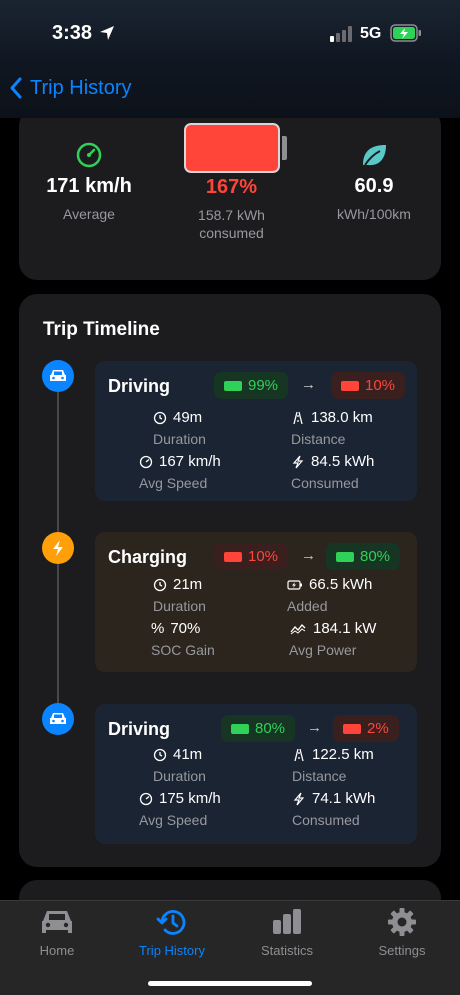  I want to click on tab-home: Home, so click(57, 932).